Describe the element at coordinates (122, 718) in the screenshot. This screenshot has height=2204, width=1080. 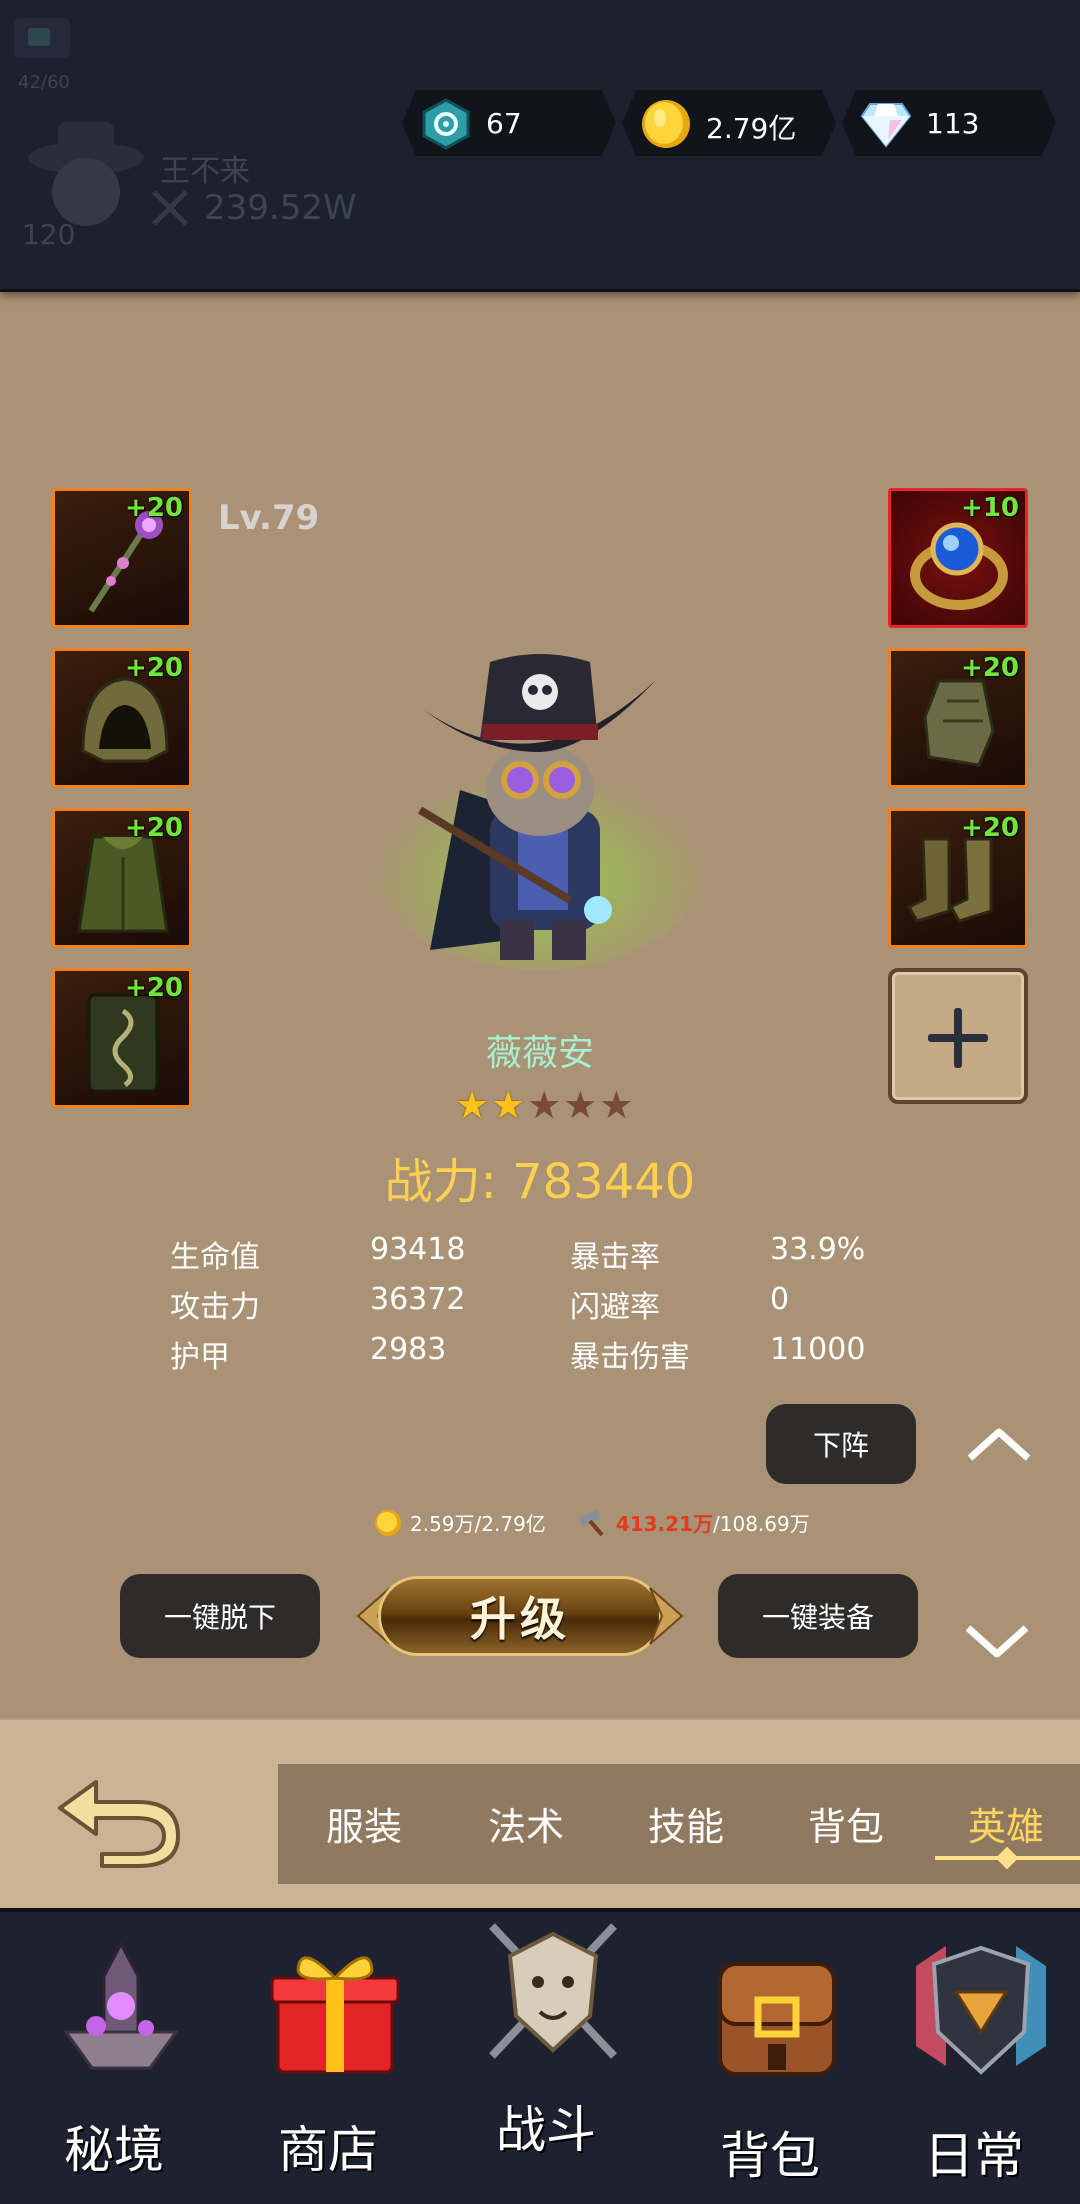
I see `equip-slot-helmet: +20` at that location.